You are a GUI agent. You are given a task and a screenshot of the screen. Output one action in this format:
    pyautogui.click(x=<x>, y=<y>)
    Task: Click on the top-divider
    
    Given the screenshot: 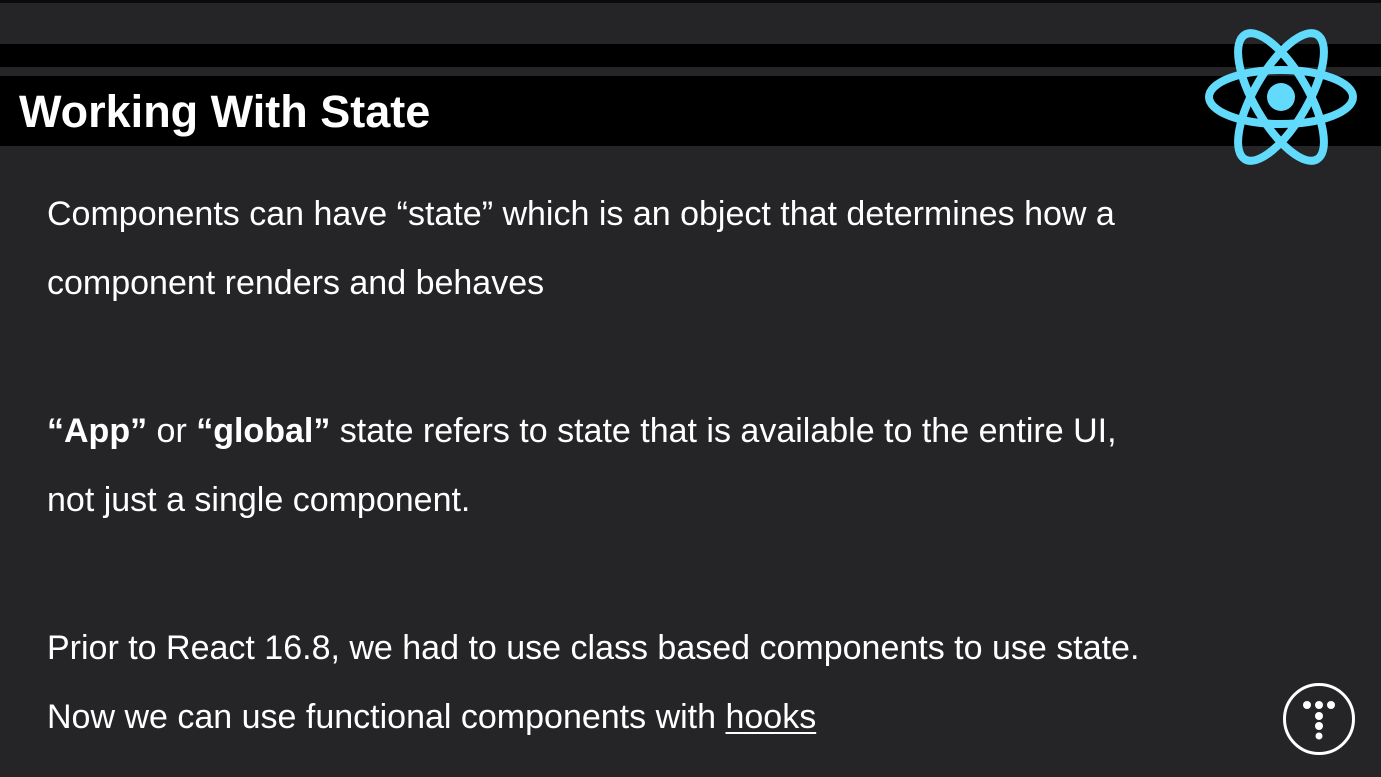 What is the action you would take?
    pyautogui.click(x=690, y=1)
    